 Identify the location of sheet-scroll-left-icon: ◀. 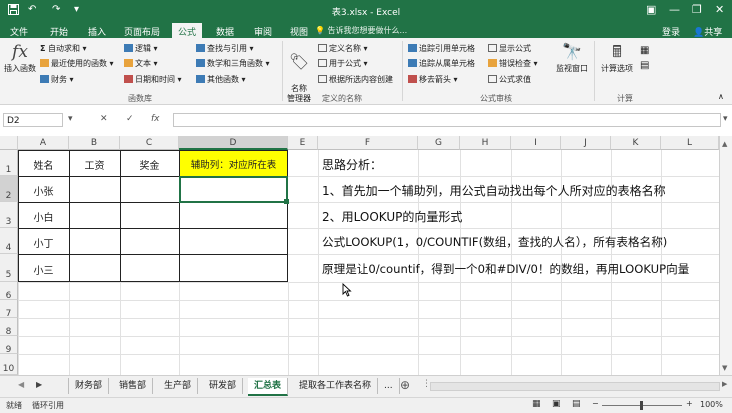
(21, 384).